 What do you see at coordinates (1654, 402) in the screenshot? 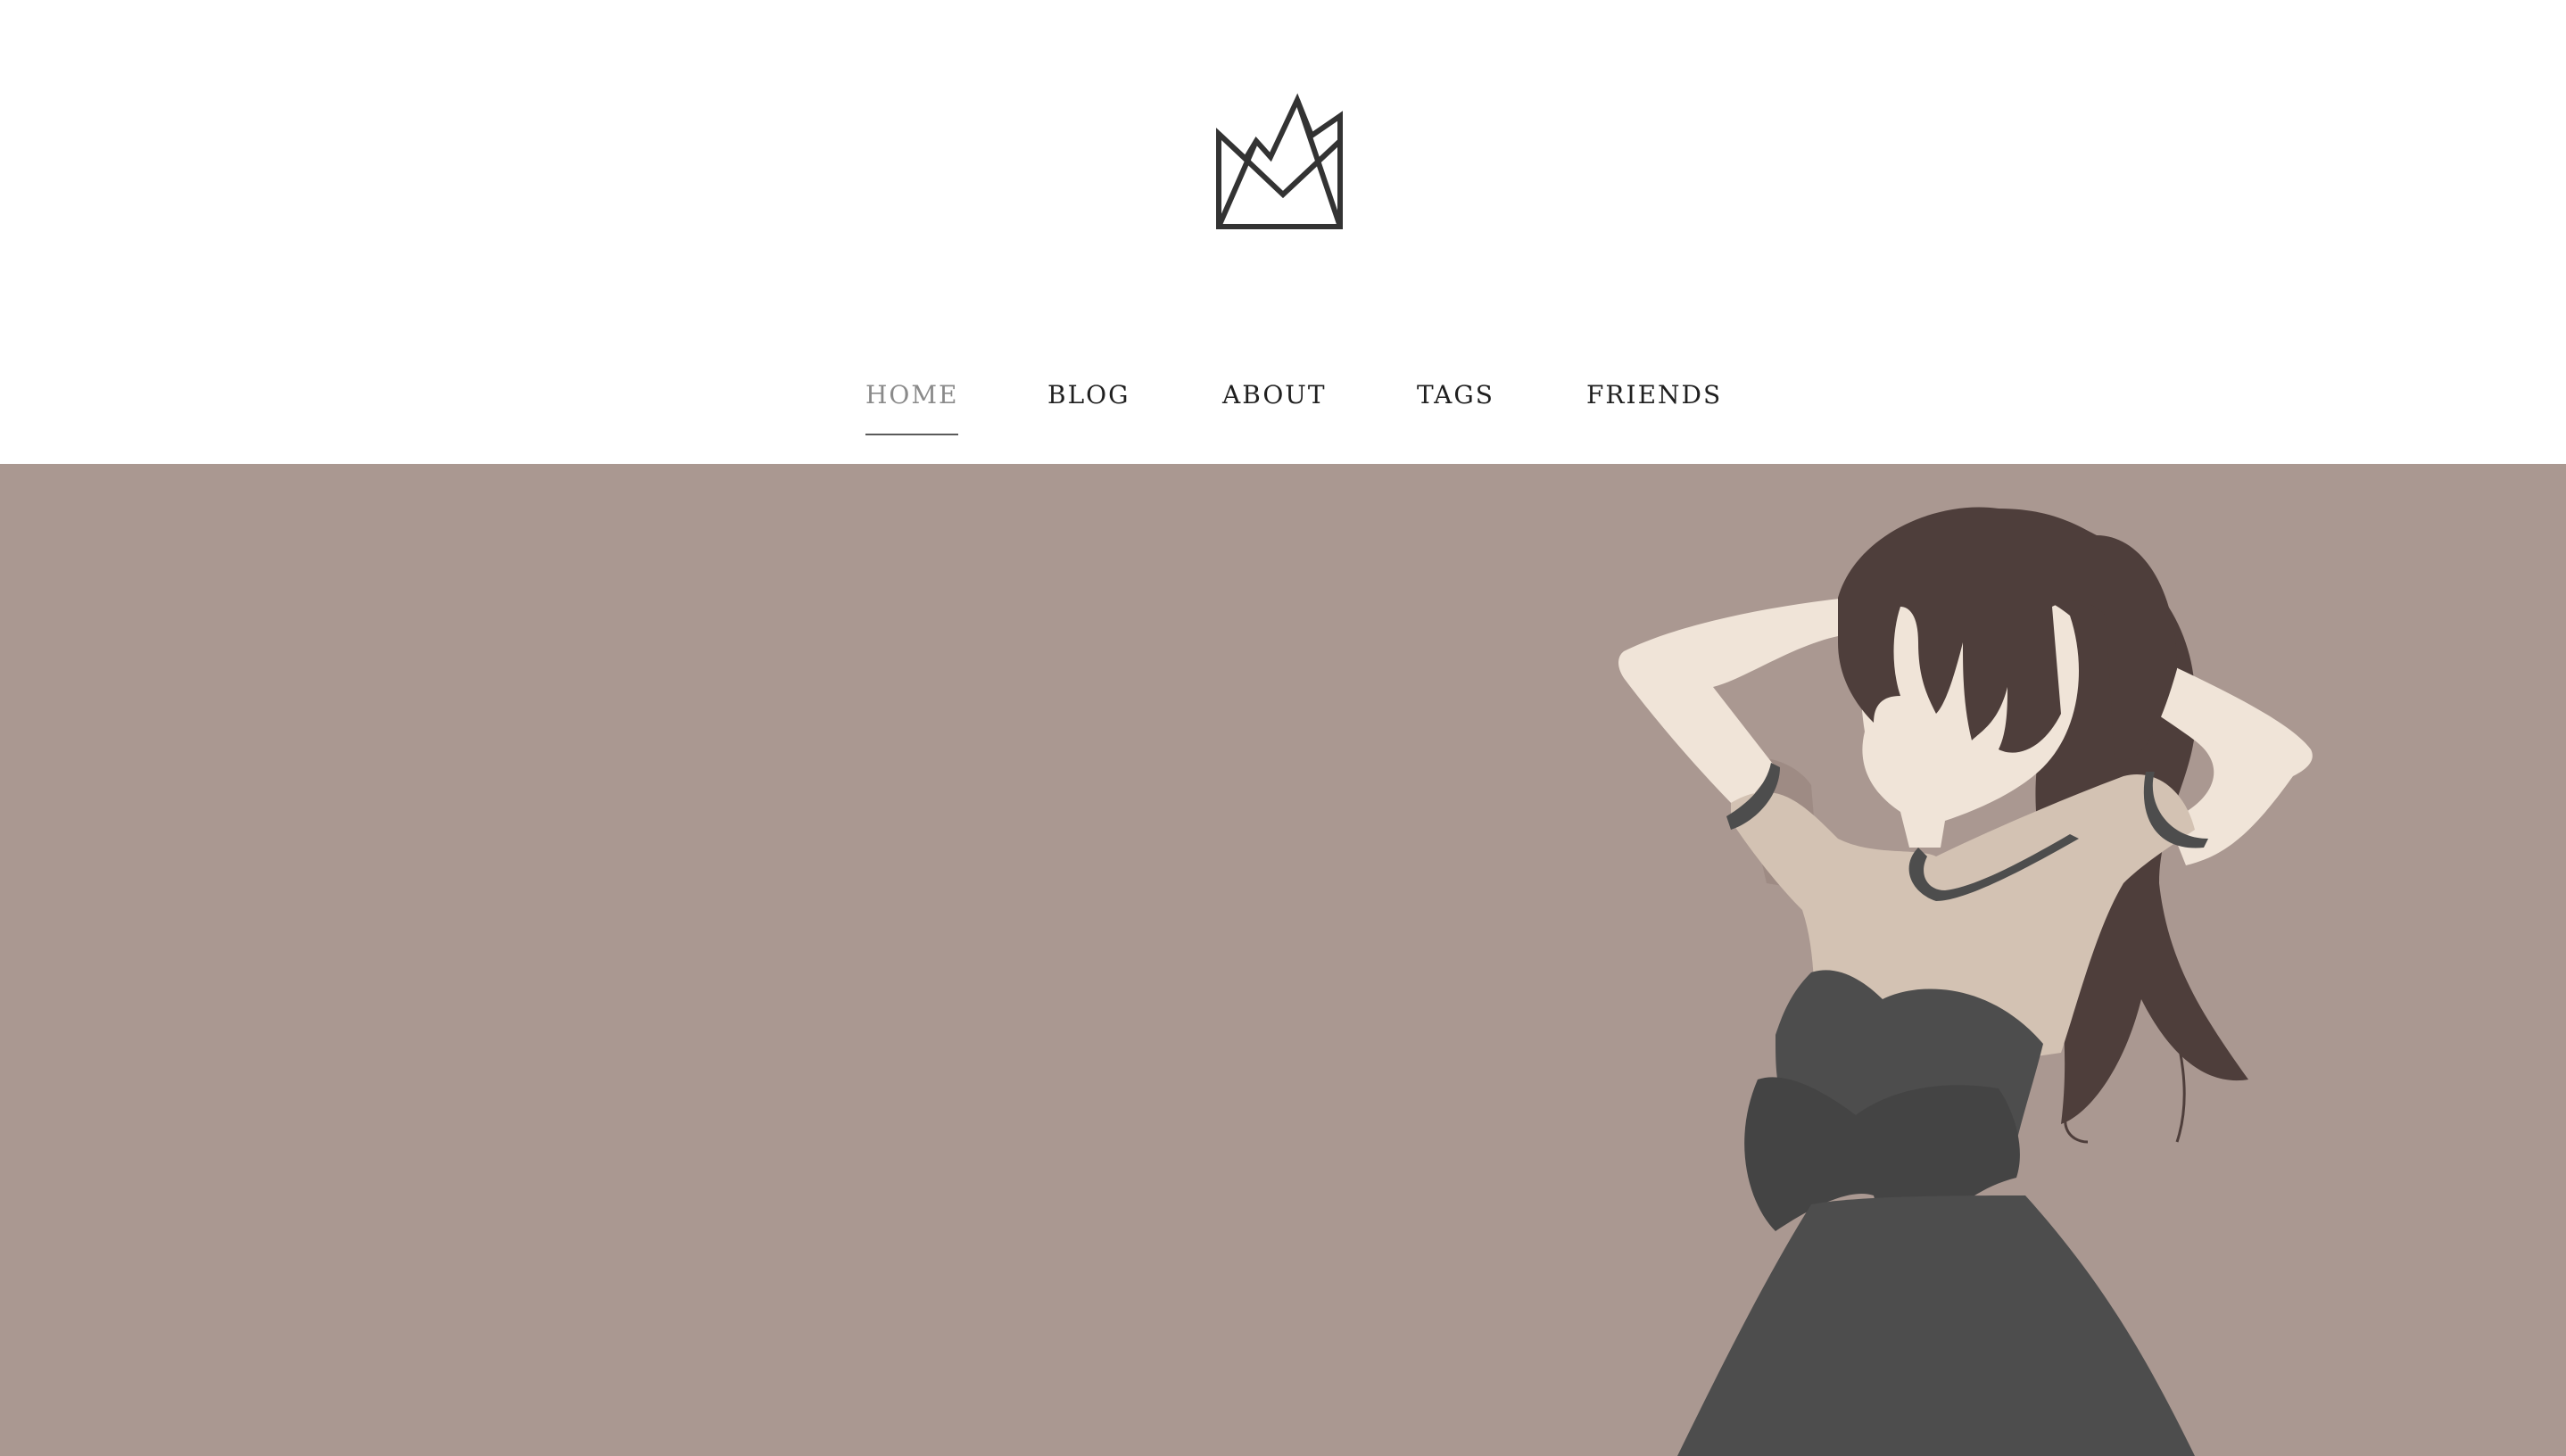
I see `nav-friends: FRIENDS` at bounding box center [1654, 402].